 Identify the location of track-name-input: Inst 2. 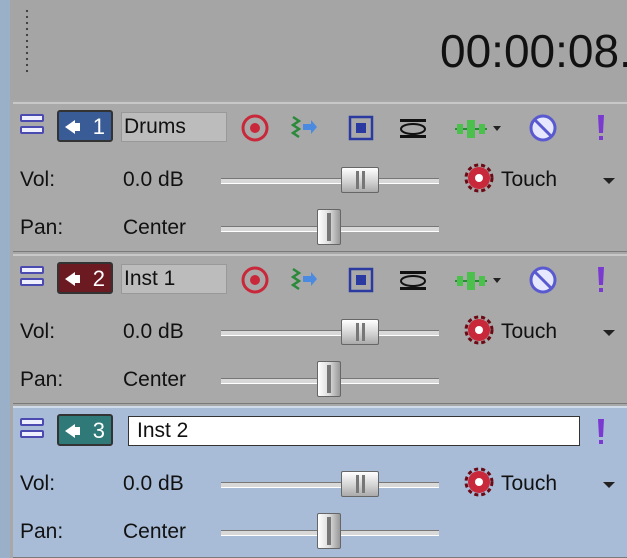
(354, 431).